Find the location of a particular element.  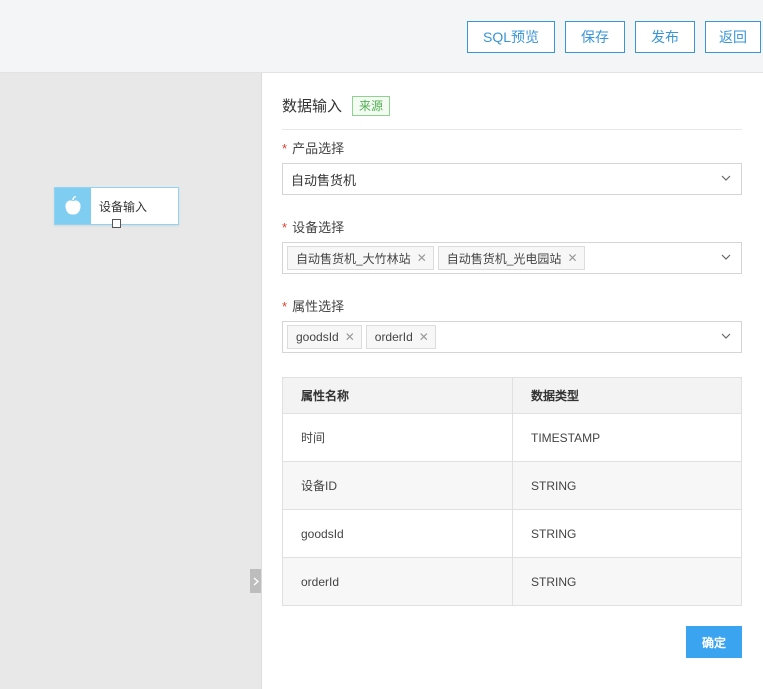

device-label-text: 设备选择 is located at coordinates (318, 227).